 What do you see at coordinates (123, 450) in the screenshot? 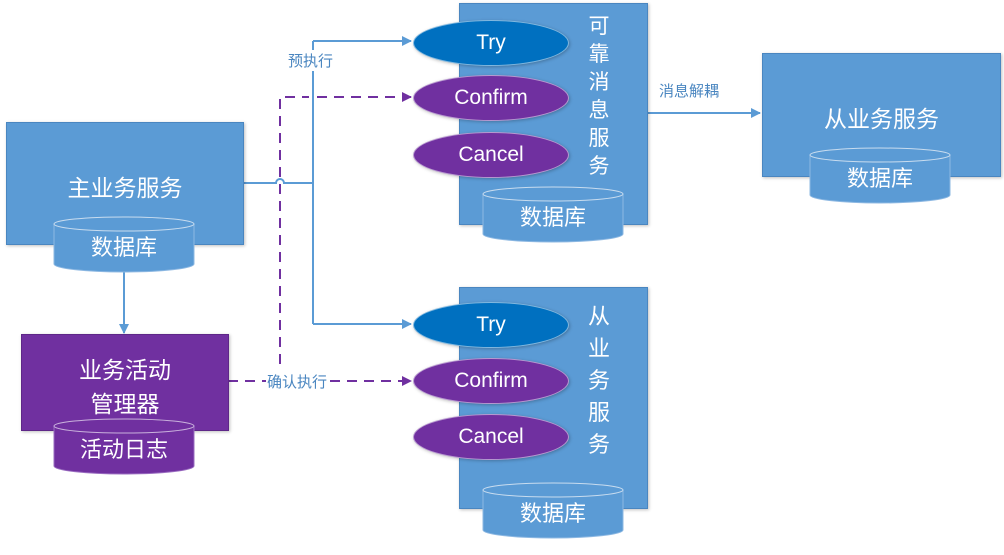
I see `activity-log-label: 活动日志` at bounding box center [123, 450].